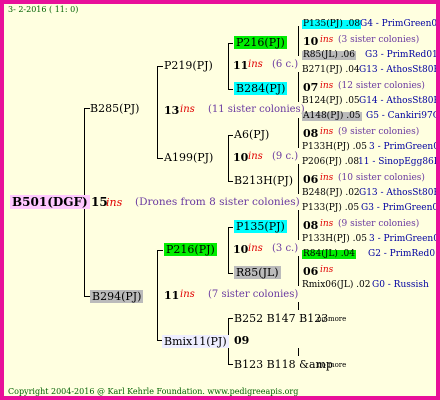  What do you see at coordinates (172, 110) in the screenshot?
I see `b285-ins-count: 13` at bounding box center [172, 110].